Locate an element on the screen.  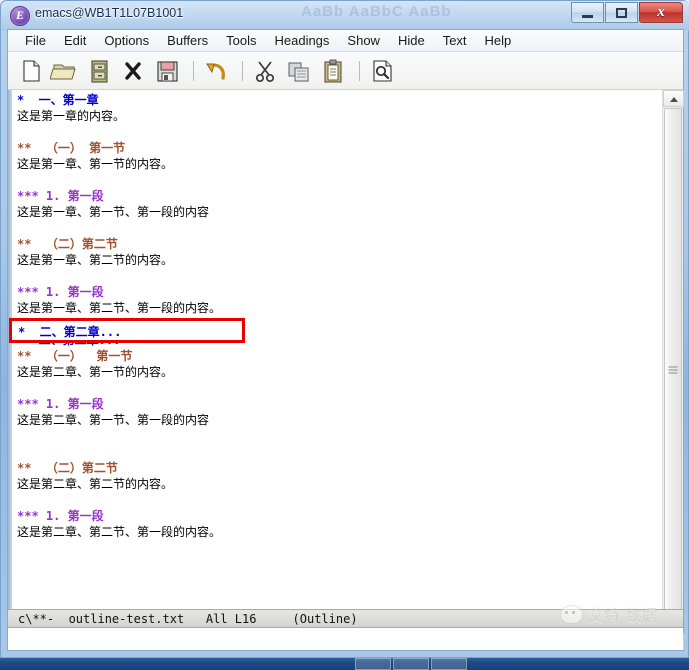
cut-scissors-icon is located at coordinates (265, 71).